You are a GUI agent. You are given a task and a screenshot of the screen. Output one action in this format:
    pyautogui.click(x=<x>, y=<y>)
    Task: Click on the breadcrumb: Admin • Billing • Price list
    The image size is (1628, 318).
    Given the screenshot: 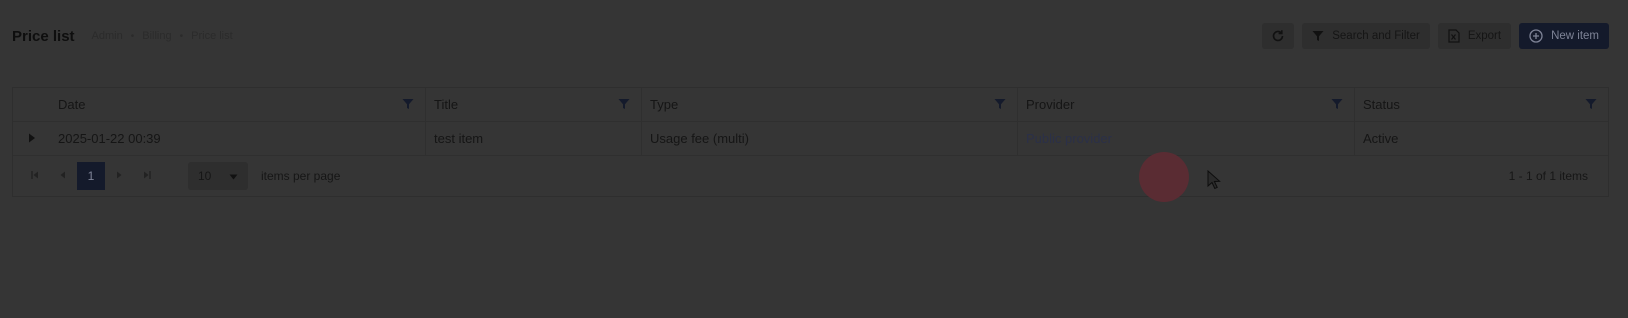 What is the action you would take?
    pyautogui.click(x=162, y=36)
    